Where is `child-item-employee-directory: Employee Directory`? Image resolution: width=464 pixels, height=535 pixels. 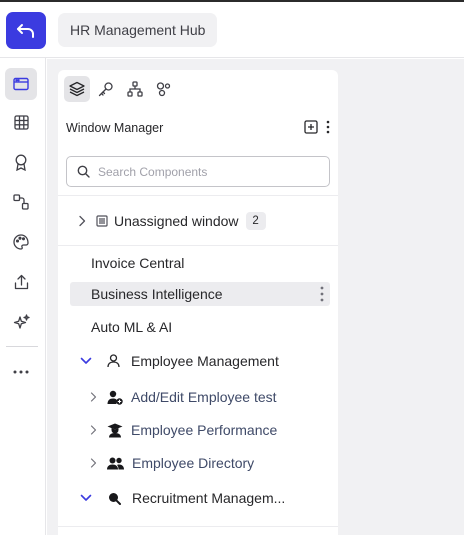 child-item-employee-directory: Employee Directory is located at coordinates (172, 463).